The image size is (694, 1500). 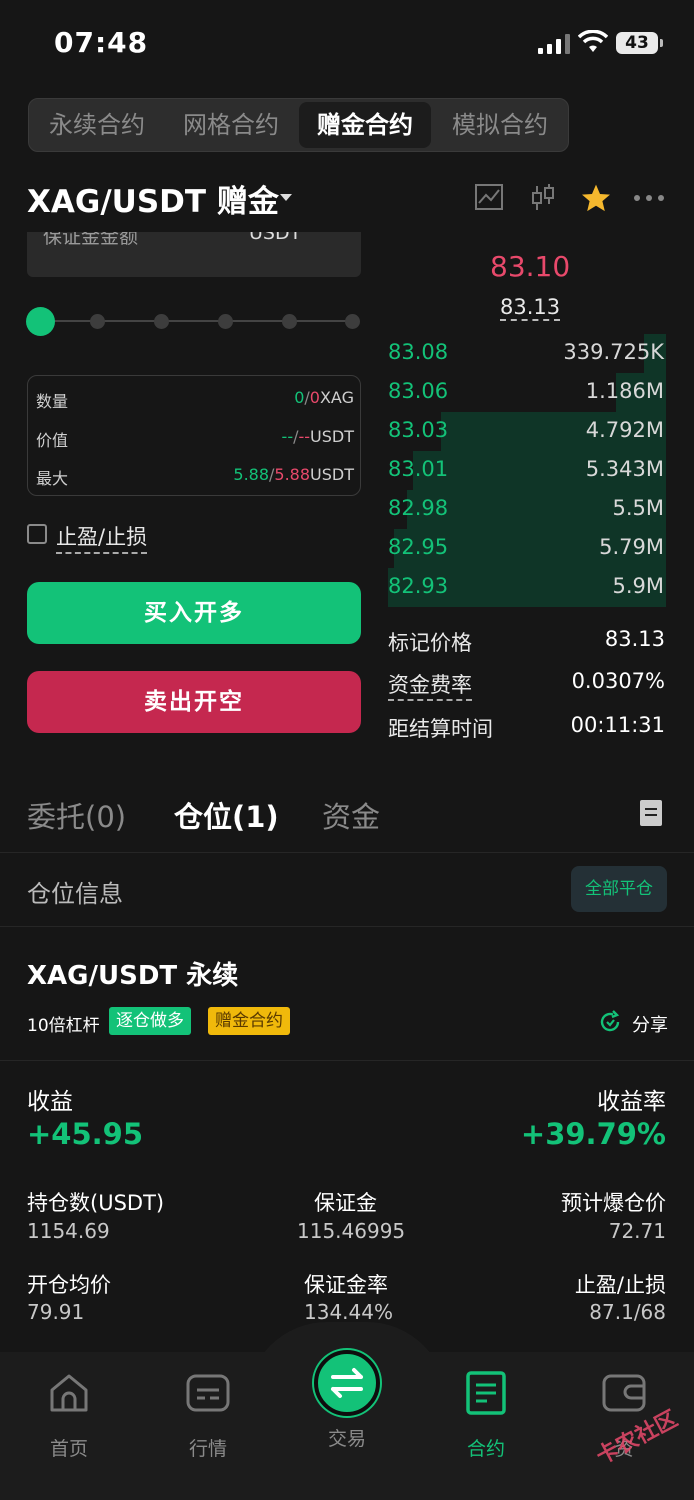 What do you see at coordinates (347, 1437) in the screenshot?
I see `nav-trade: 交易` at bounding box center [347, 1437].